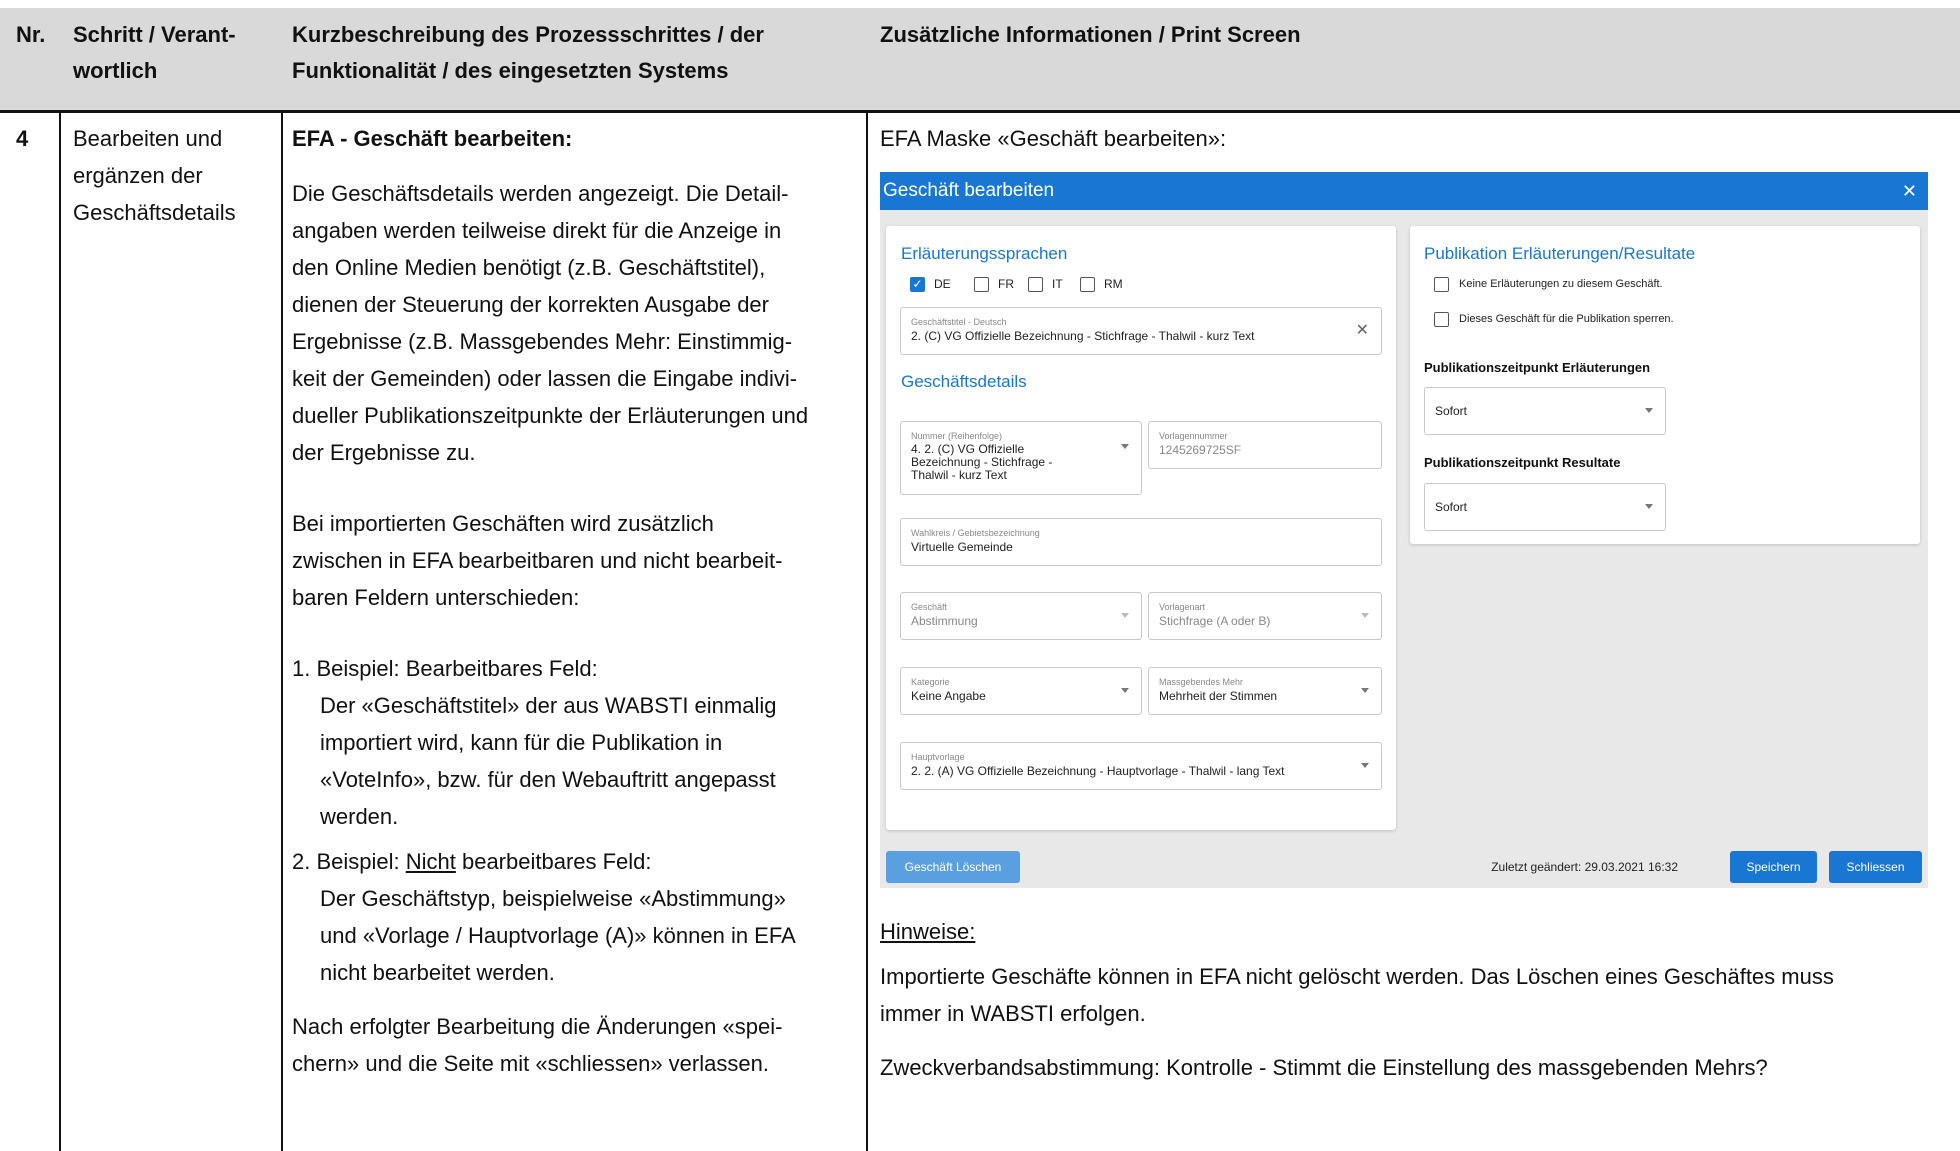 Image resolution: width=1960 pixels, height=1151 pixels. I want to click on description-title: EFA - Geschäft bearbeiten:, so click(432, 138).